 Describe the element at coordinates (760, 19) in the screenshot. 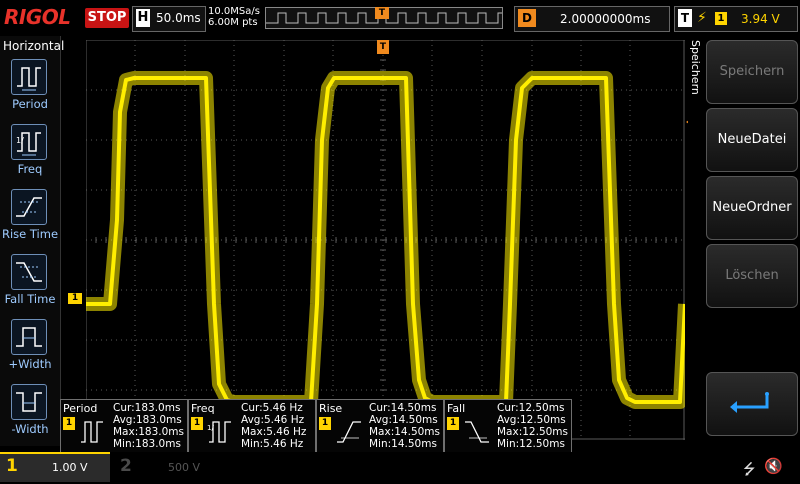

I see `trigger-level: 3.94 V` at that location.